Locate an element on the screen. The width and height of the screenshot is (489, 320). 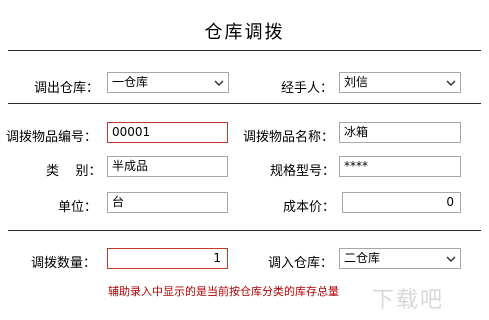
in-warehouse-select: 二仓库 is located at coordinates (400, 258).